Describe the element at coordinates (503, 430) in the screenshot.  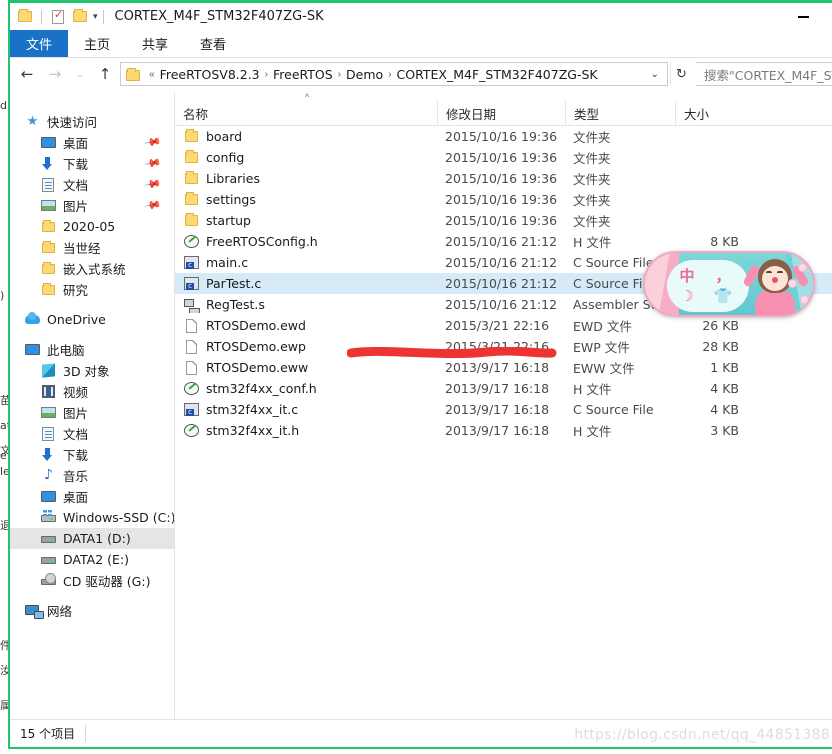
I see `table-row: stm32f4xx_it.h 2013/9/17 16:18 H 文件 3 KB` at that location.